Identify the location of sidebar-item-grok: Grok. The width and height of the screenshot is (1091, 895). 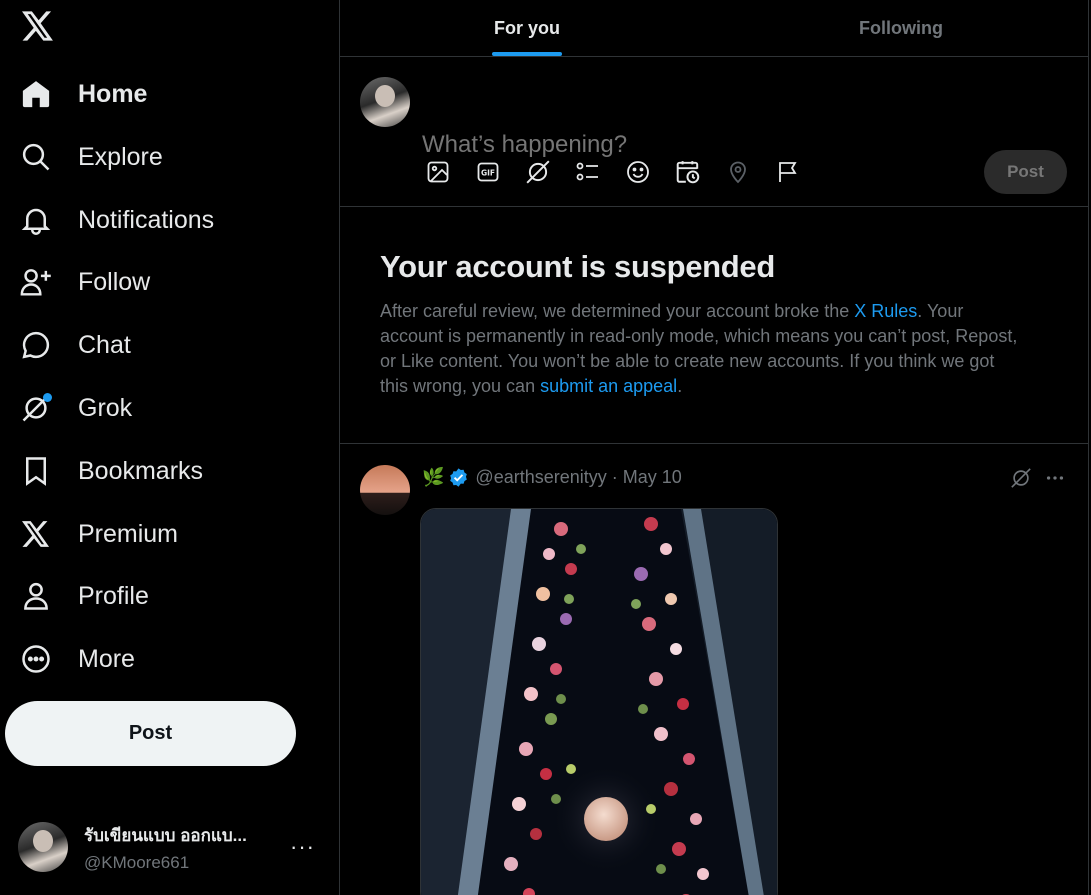
(75, 408).